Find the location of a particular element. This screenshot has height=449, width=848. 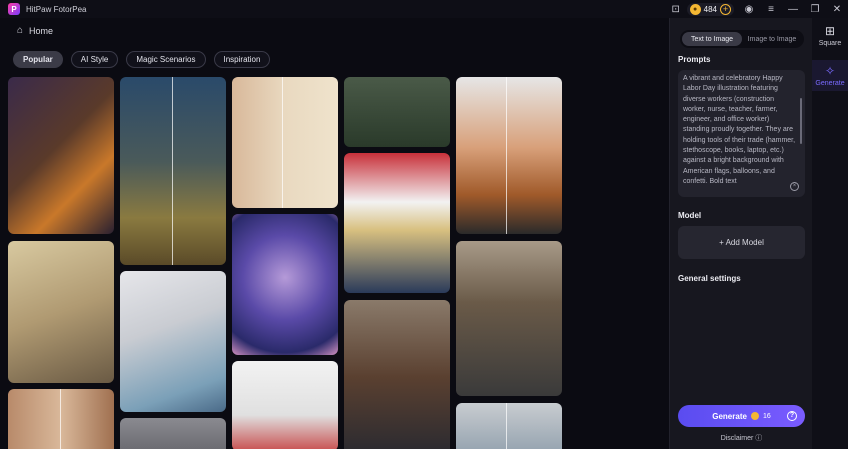

coin-icon is located at coordinates (754, 416).